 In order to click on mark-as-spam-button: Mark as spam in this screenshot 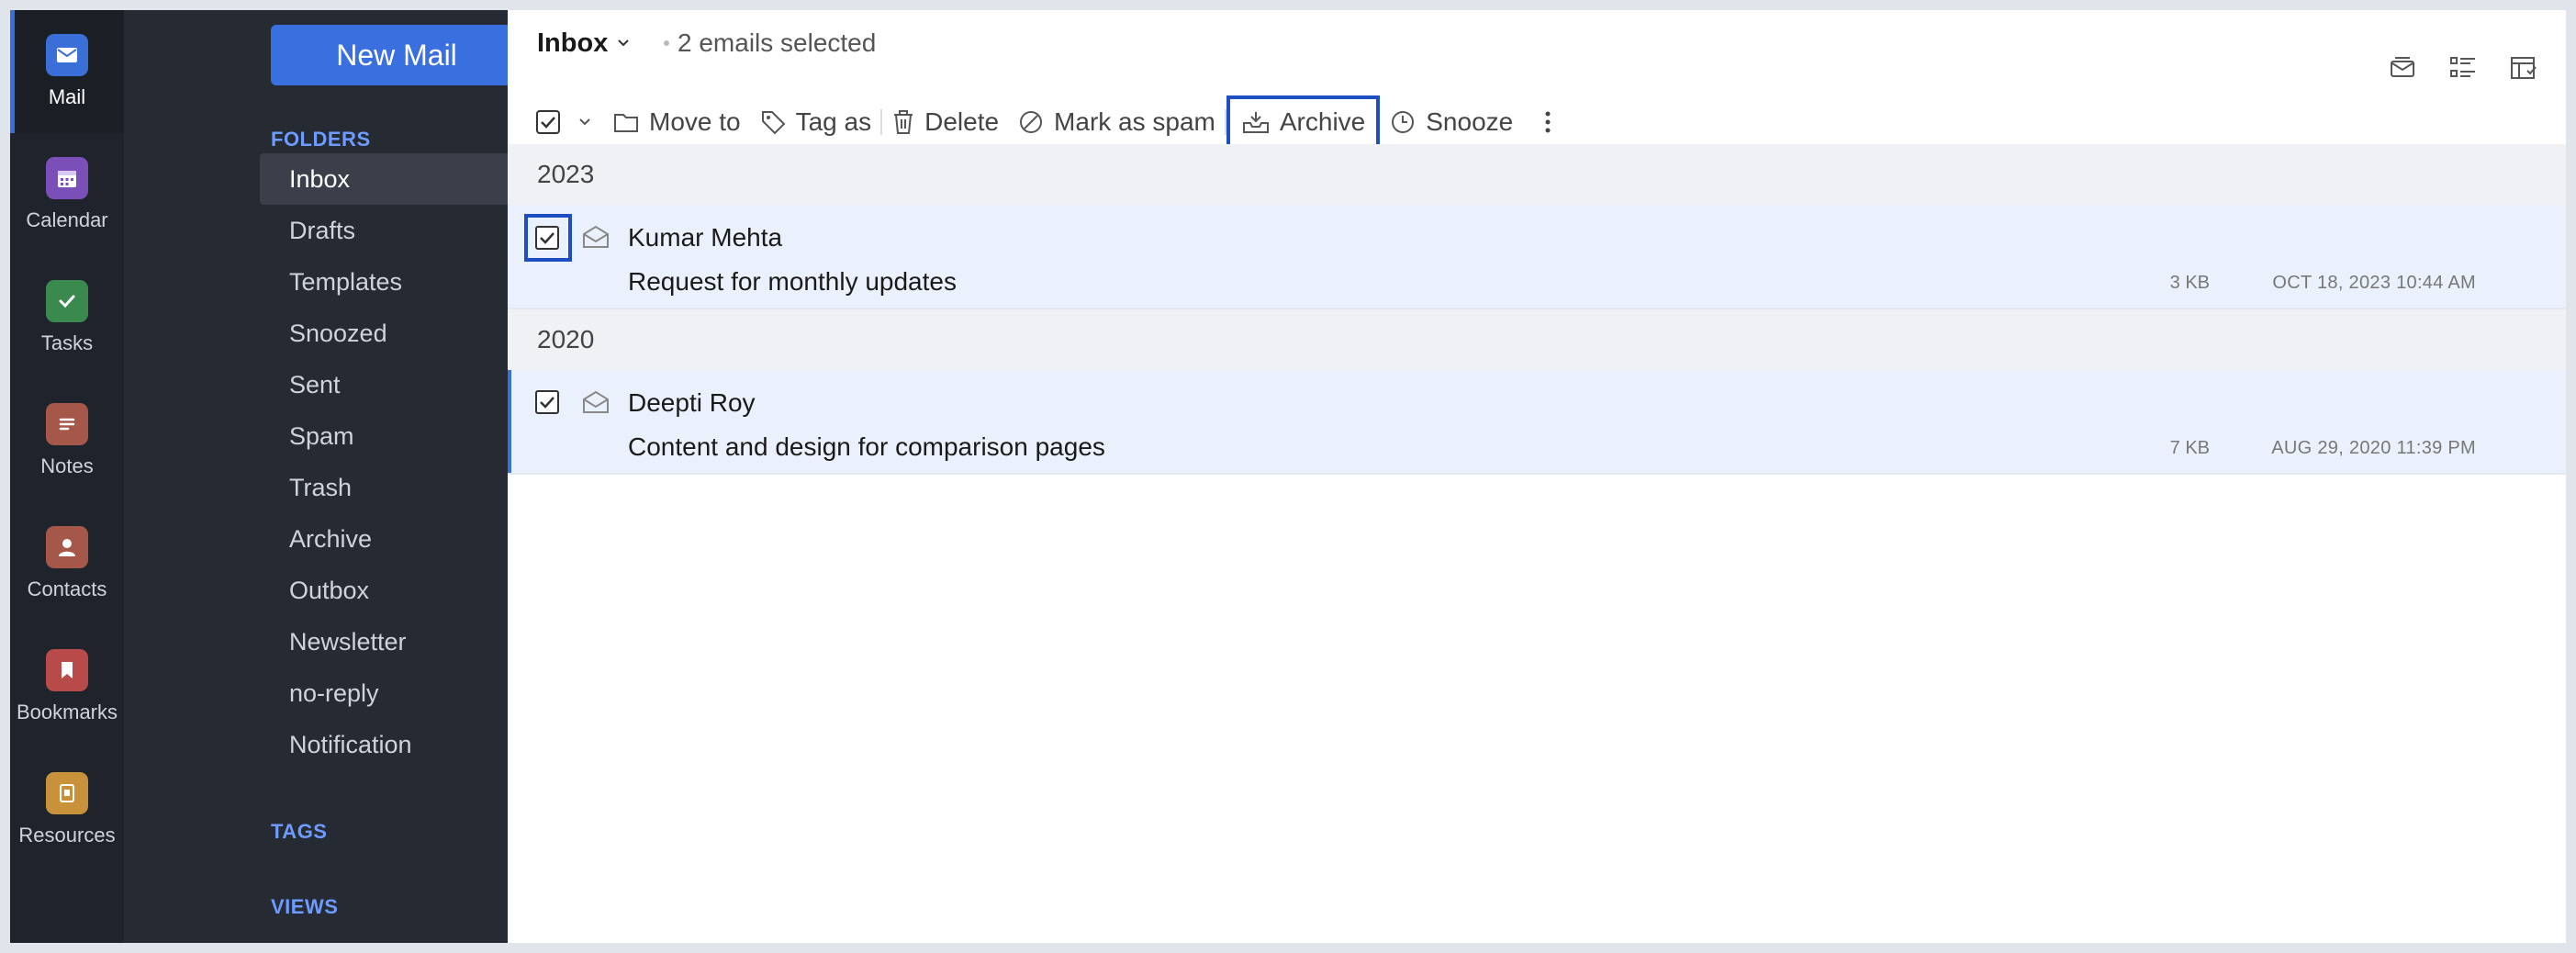, I will do `click(1116, 122)`.